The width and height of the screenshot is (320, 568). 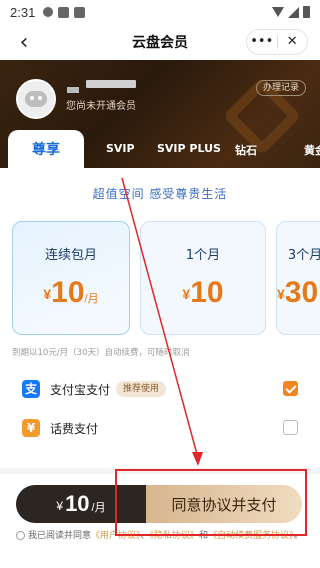 I want to click on username-redacted-mark, so click(x=73, y=90).